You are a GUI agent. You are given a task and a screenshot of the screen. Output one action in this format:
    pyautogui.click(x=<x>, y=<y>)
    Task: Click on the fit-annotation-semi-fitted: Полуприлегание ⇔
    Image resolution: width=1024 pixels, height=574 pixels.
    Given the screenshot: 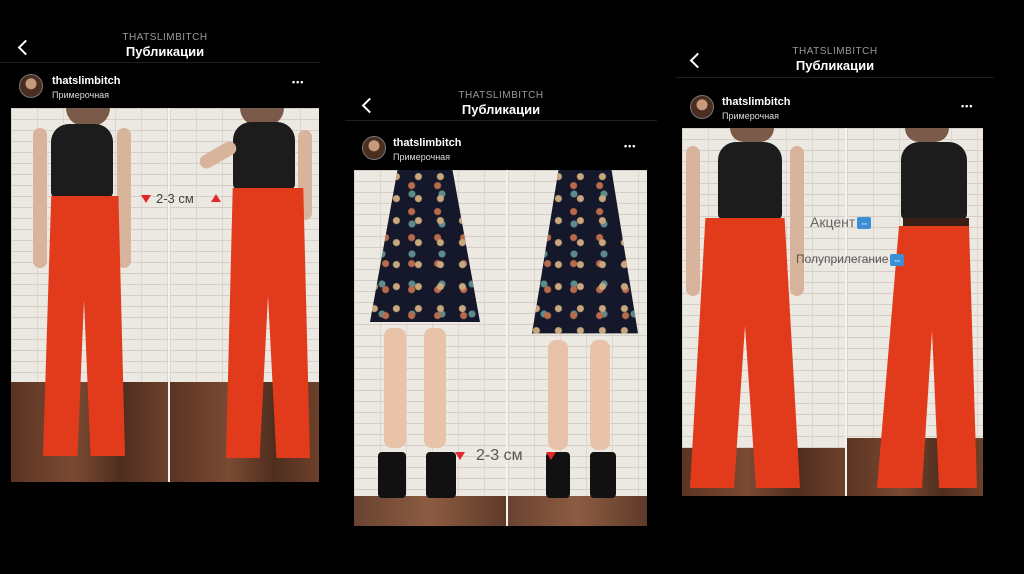 What is the action you would take?
    pyautogui.click(x=850, y=259)
    